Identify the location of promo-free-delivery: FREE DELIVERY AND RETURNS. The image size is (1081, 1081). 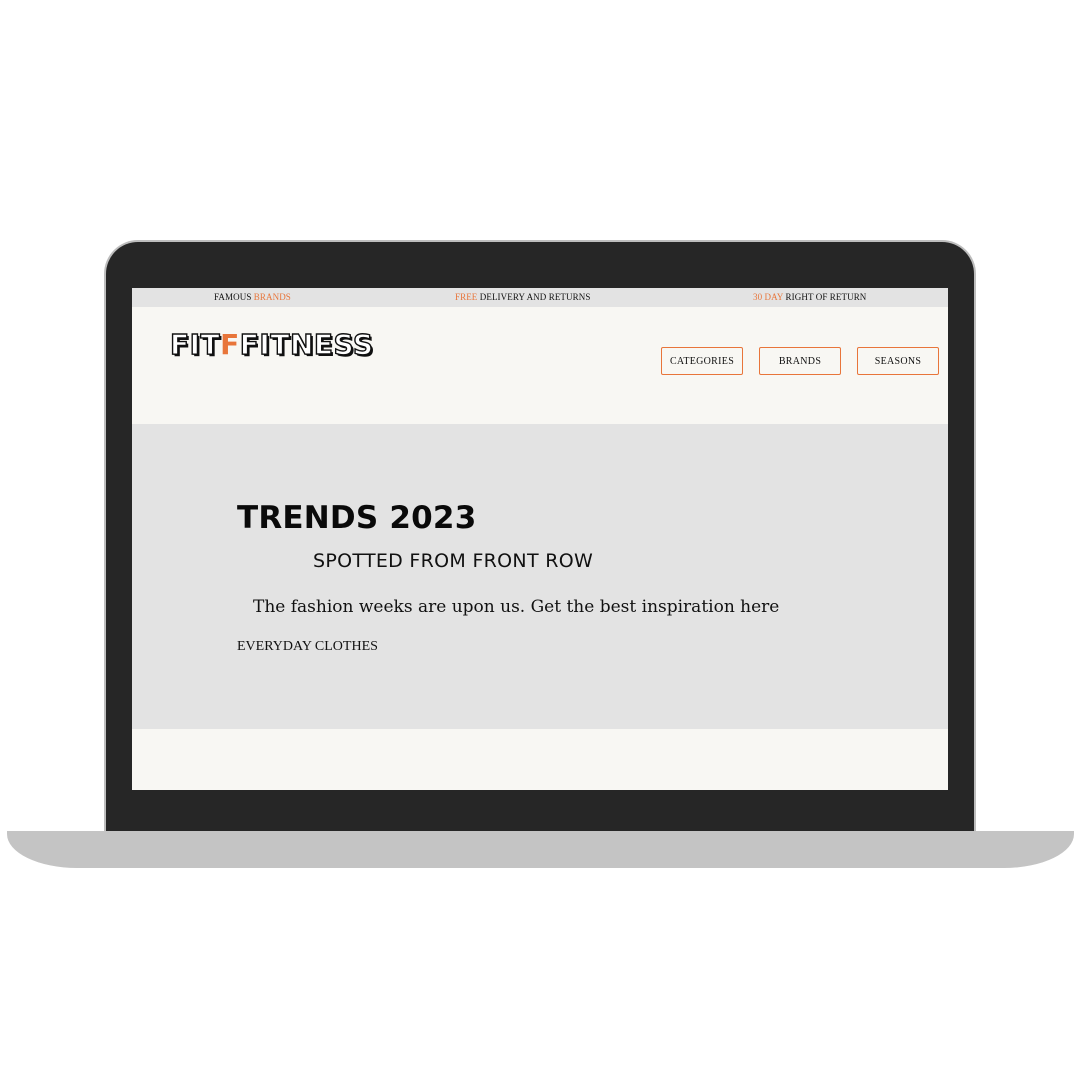
(522, 297).